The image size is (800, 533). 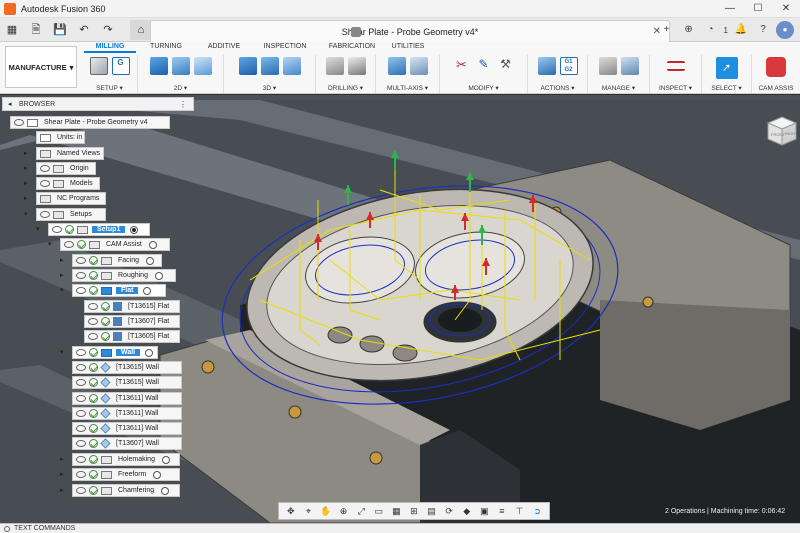 What do you see at coordinates (269, 66) in the screenshot?
I see `3d-pocket-icon` at bounding box center [269, 66].